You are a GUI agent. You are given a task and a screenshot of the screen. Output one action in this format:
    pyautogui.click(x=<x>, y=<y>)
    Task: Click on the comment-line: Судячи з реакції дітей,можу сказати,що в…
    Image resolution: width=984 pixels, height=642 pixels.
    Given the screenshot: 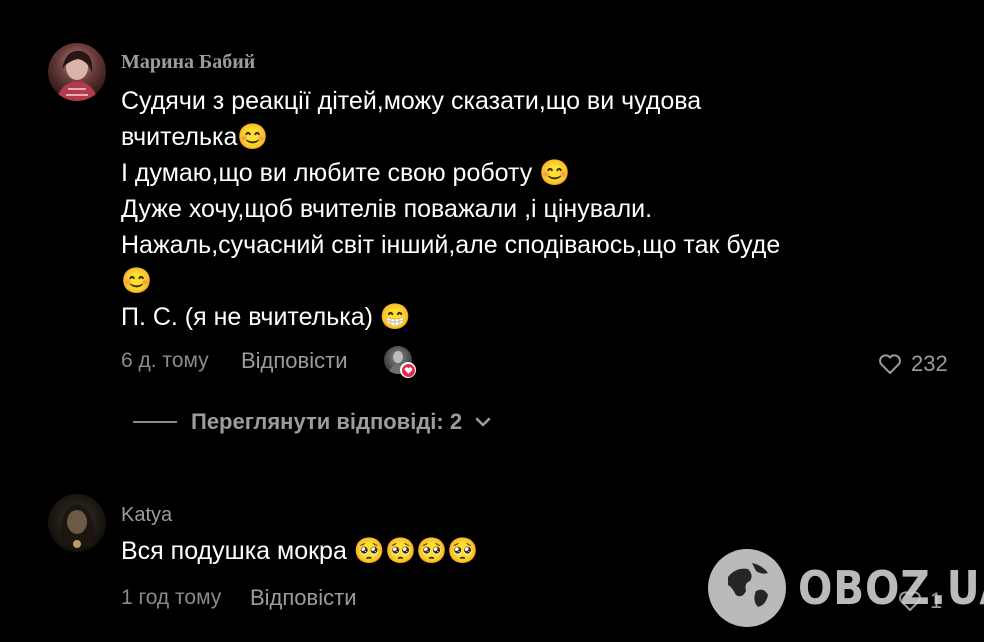 What is the action you would take?
    pyautogui.click(x=411, y=101)
    